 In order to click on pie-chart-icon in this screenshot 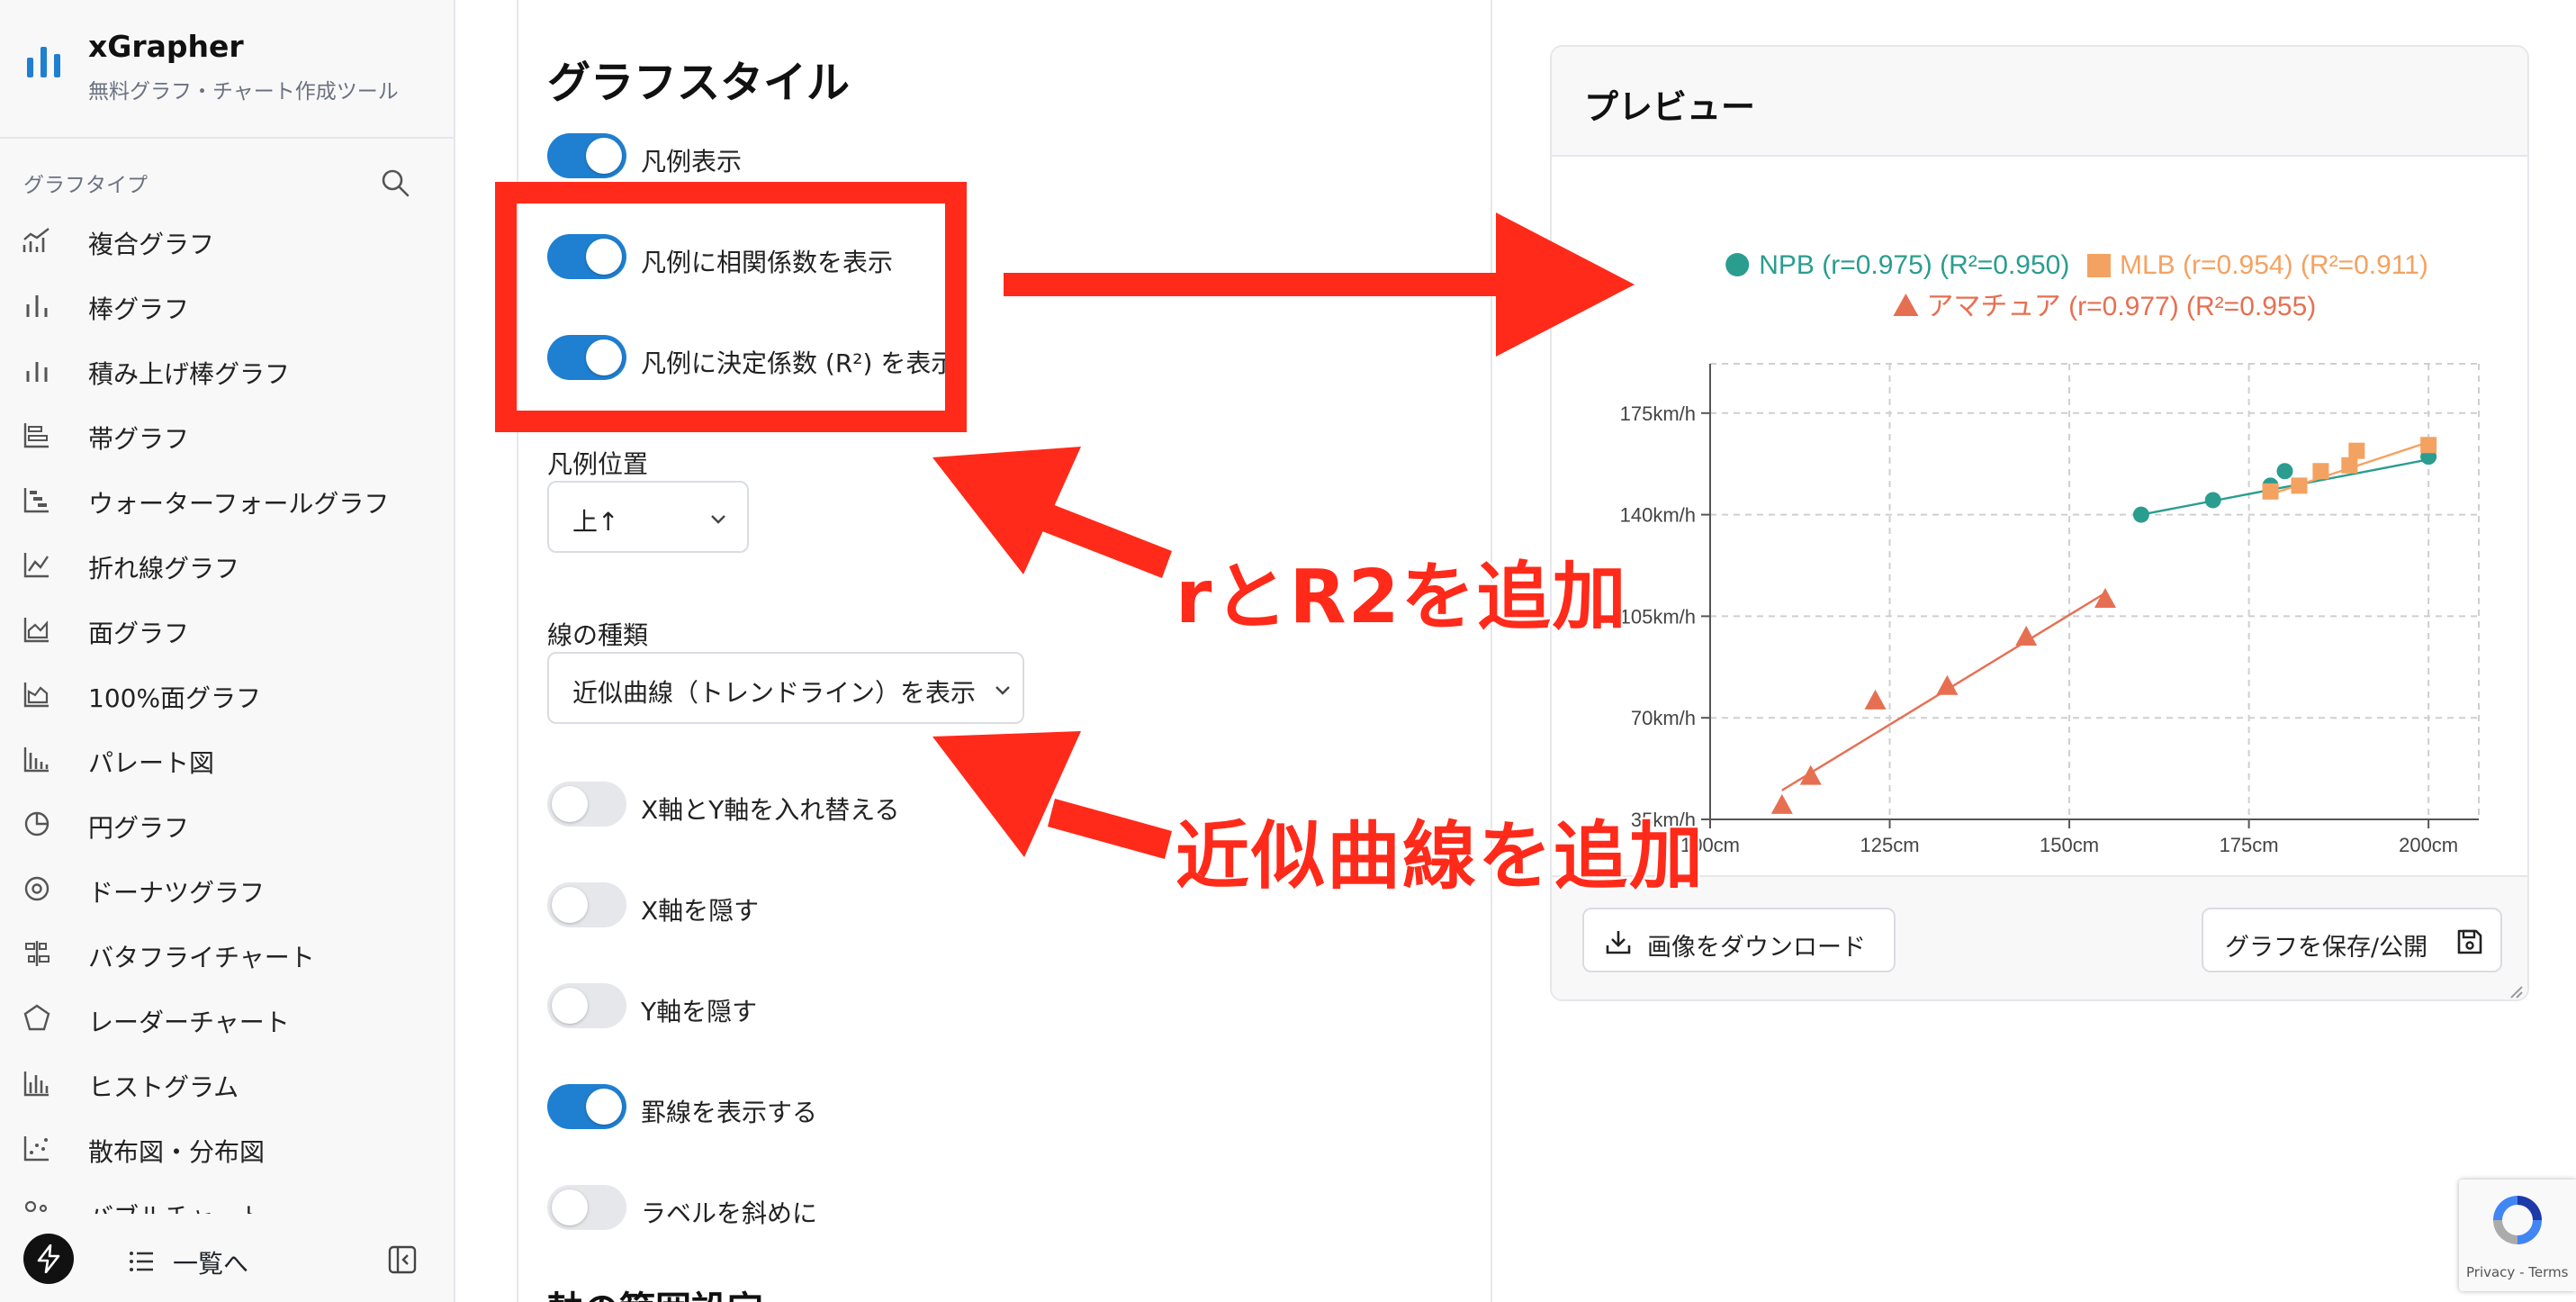, I will do `click(37, 823)`.